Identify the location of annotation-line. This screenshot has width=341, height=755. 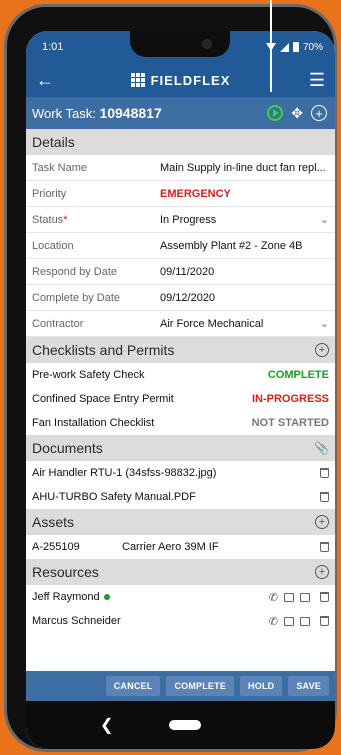
(271, 46).